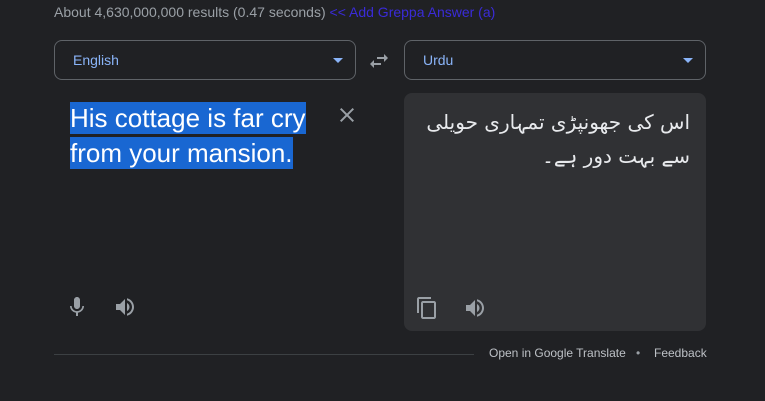  I want to click on voice-input-button, so click(77, 307).